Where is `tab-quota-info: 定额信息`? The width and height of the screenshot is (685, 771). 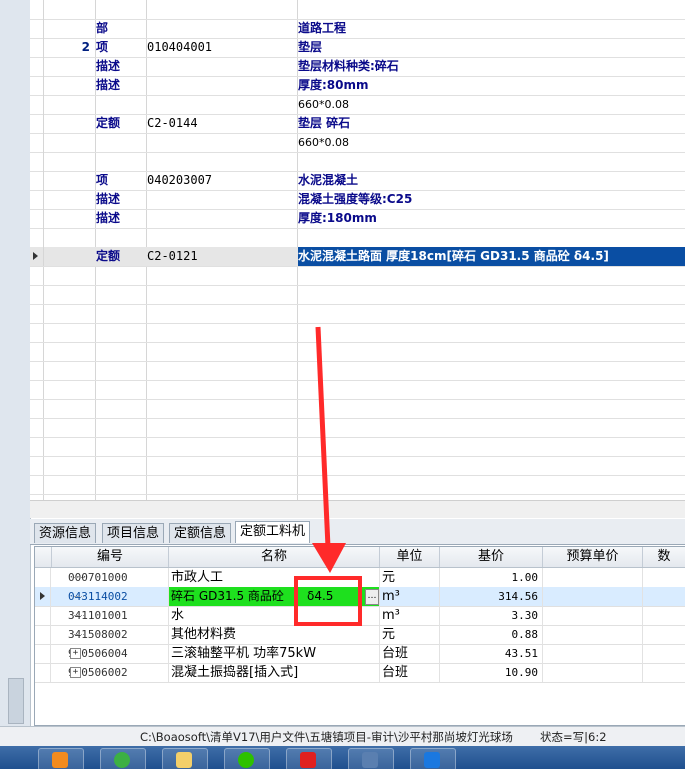 tab-quota-info: 定额信息 is located at coordinates (200, 533).